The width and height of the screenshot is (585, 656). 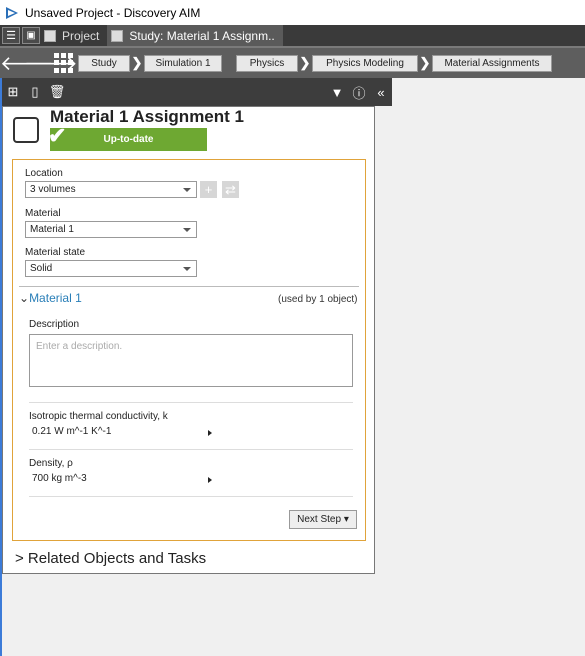 What do you see at coordinates (183, 63) in the screenshot?
I see `breadcrumb-simulation: Simulation 1` at bounding box center [183, 63].